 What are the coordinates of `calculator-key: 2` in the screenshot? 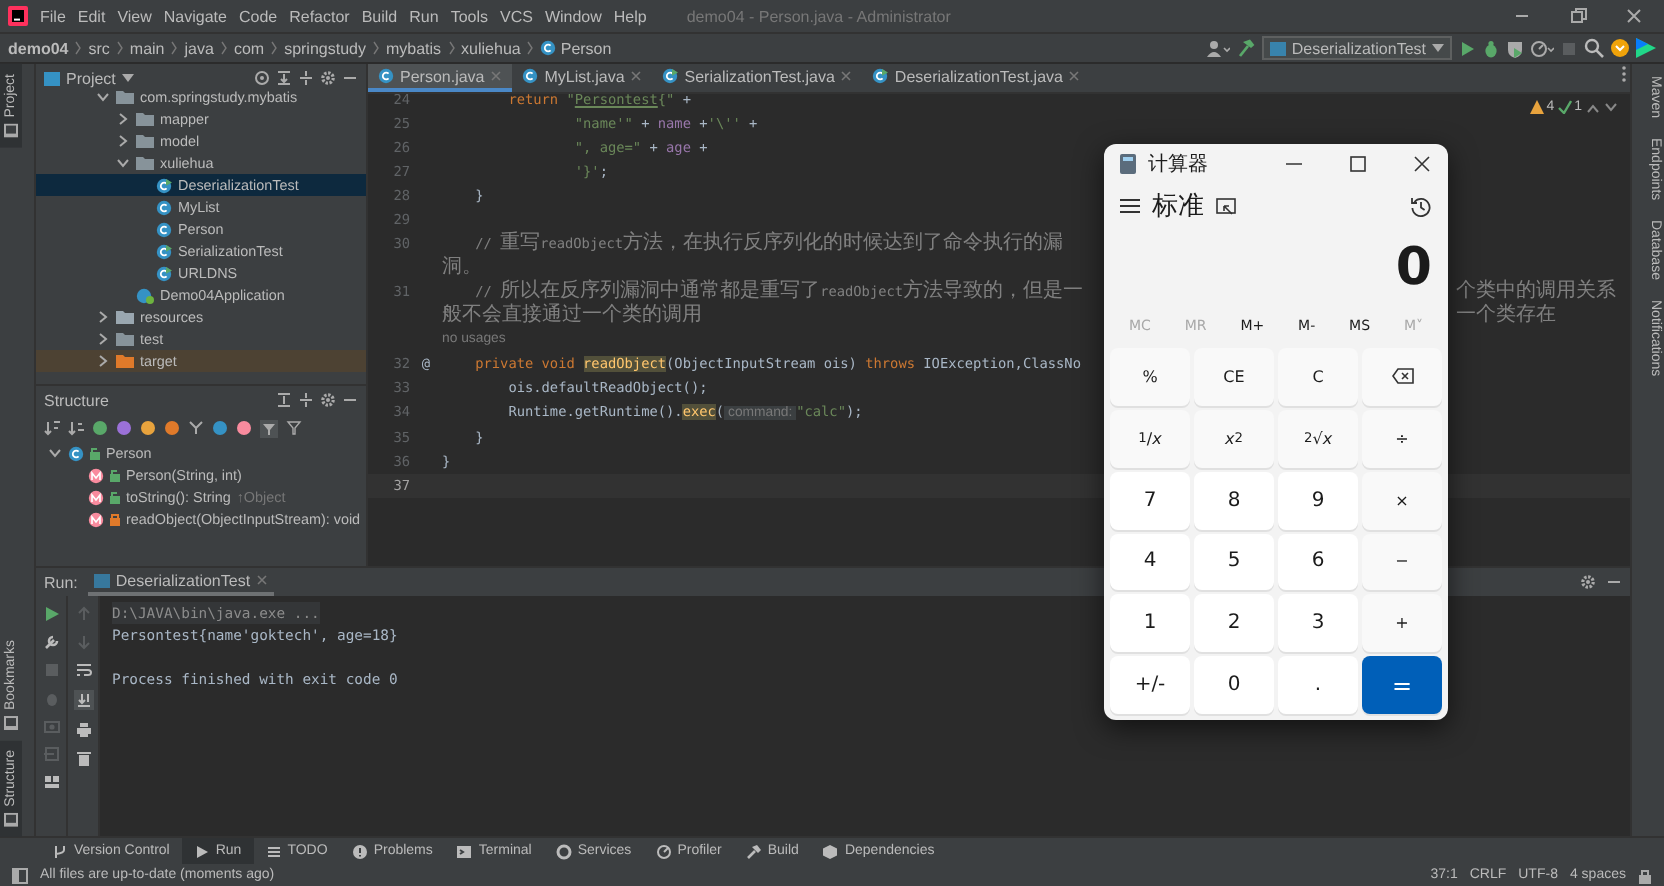 It's located at (1234, 623).